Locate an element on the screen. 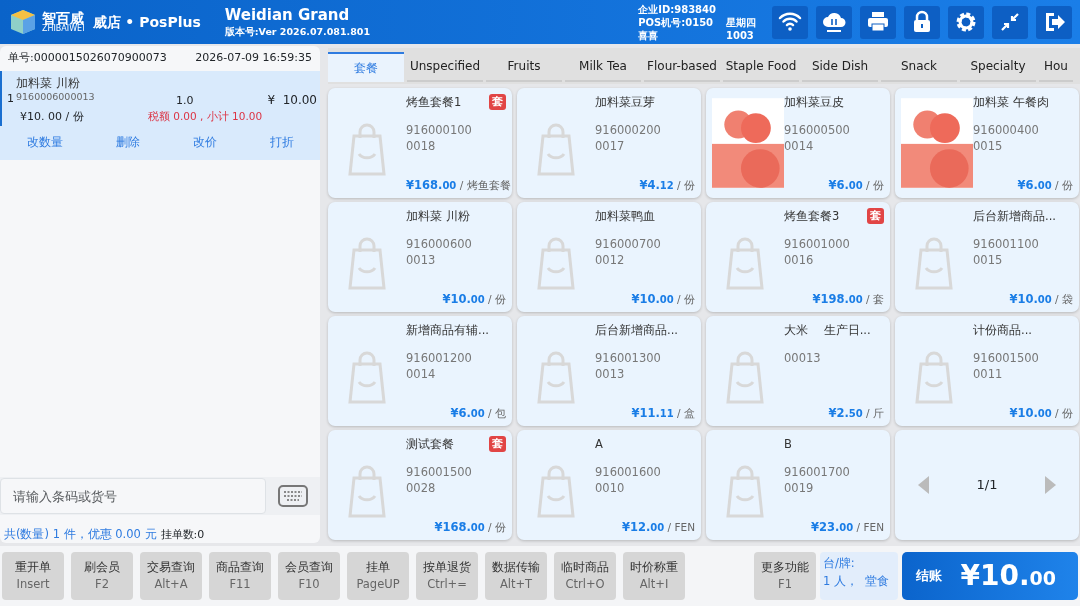  store-name: Weidian Grand is located at coordinates (287, 15).